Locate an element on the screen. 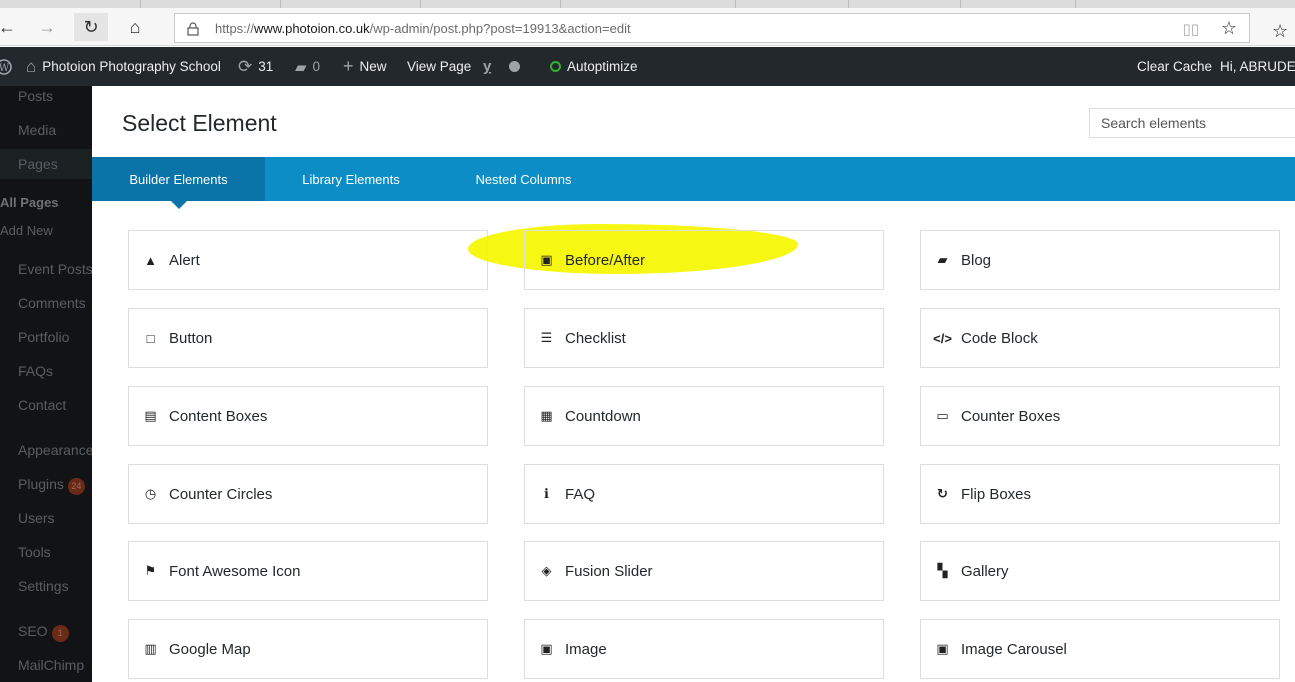  element-card: ⚑ Font Awesome Icon is located at coordinates (308, 571).